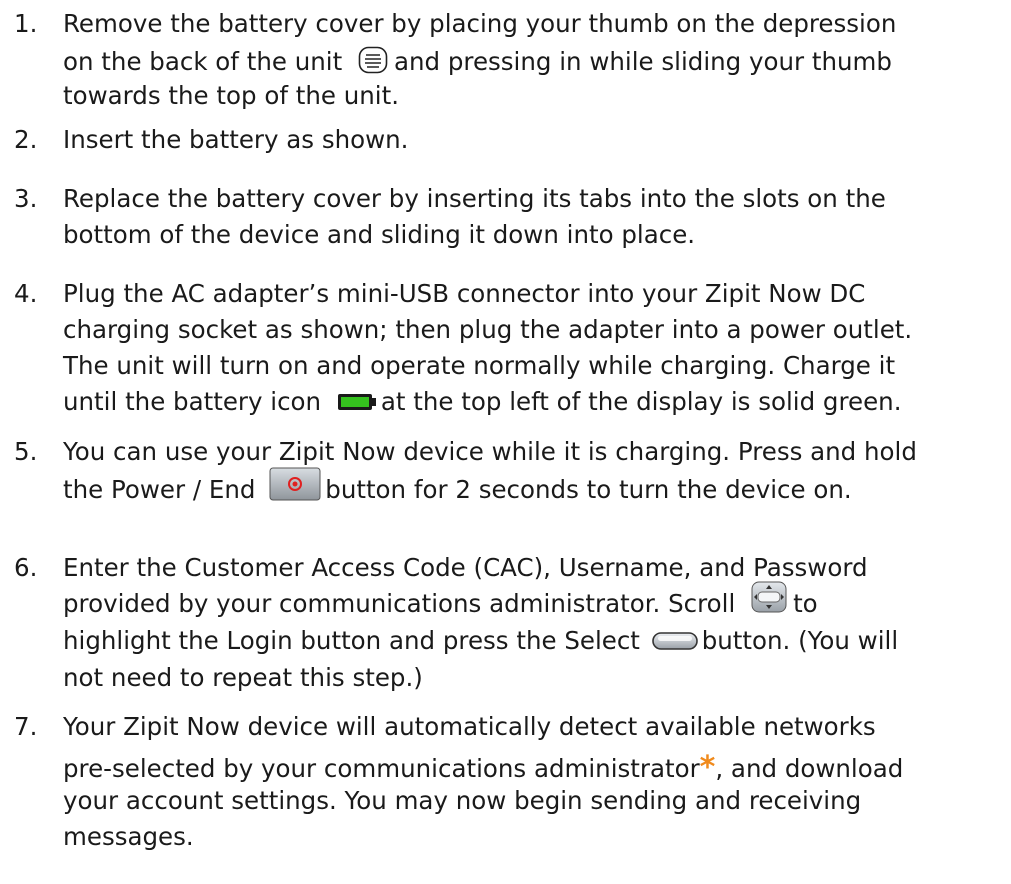  What do you see at coordinates (236, 139) in the screenshot?
I see `step-text-line: Insert the battery as shown.` at bounding box center [236, 139].